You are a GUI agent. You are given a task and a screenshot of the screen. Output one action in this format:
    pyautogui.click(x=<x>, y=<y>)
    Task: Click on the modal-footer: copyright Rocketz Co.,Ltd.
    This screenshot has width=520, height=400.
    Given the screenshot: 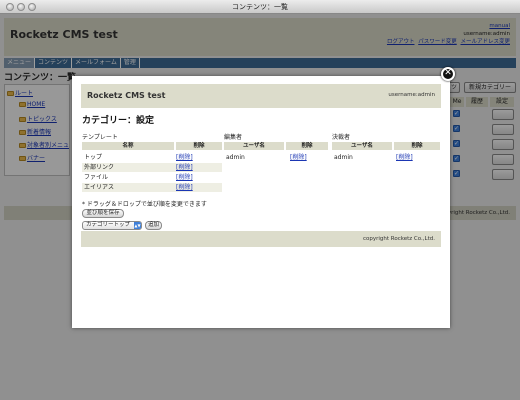 What is the action you would take?
    pyautogui.click(x=261, y=239)
    